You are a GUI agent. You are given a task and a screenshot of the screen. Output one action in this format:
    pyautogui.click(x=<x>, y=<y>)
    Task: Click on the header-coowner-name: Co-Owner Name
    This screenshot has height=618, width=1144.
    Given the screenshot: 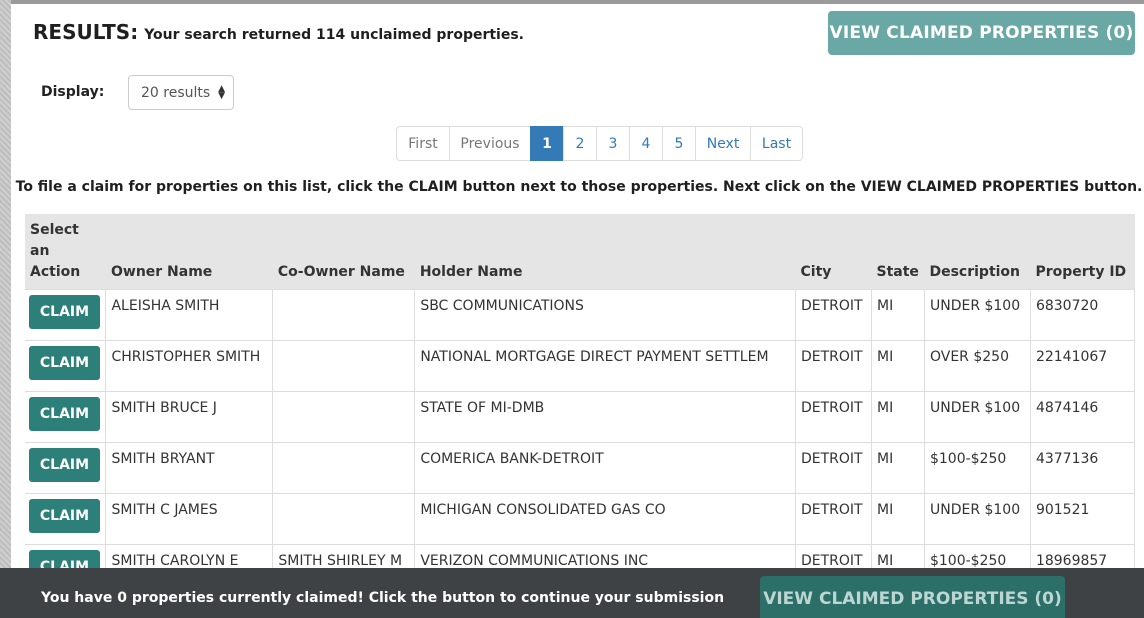 What is the action you would take?
    pyautogui.click(x=343, y=252)
    